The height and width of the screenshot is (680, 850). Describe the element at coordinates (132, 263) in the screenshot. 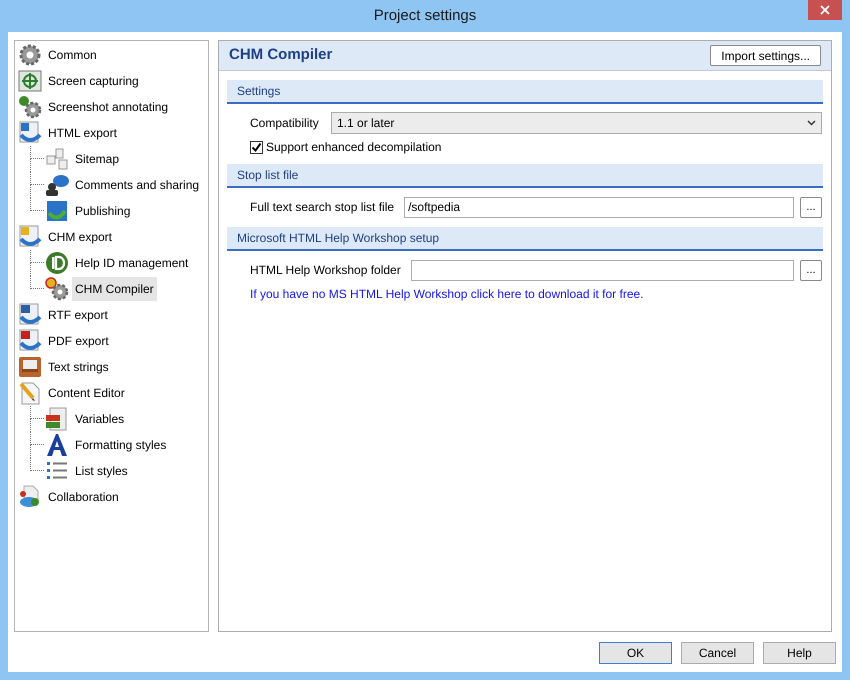

I see `tree-item: Help ID management` at that location.